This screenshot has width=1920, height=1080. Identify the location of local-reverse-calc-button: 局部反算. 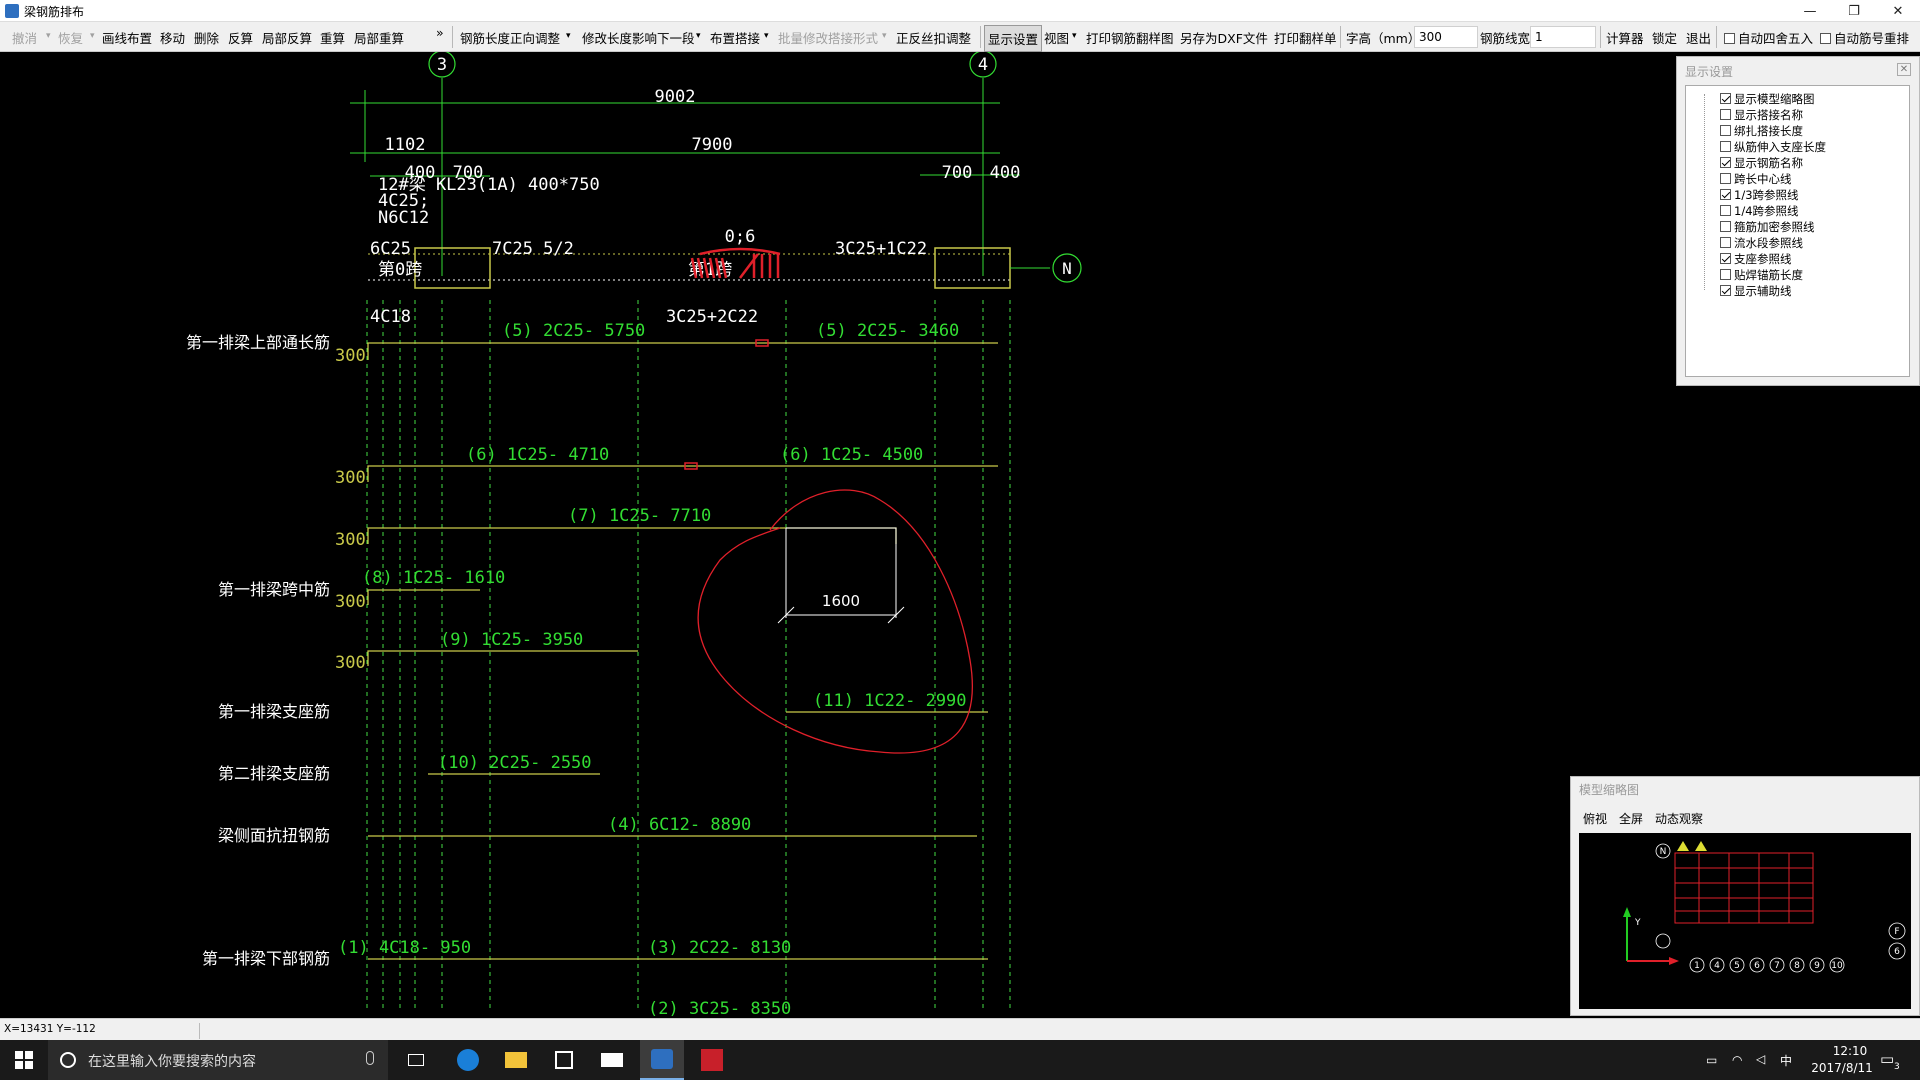
(287, 37).